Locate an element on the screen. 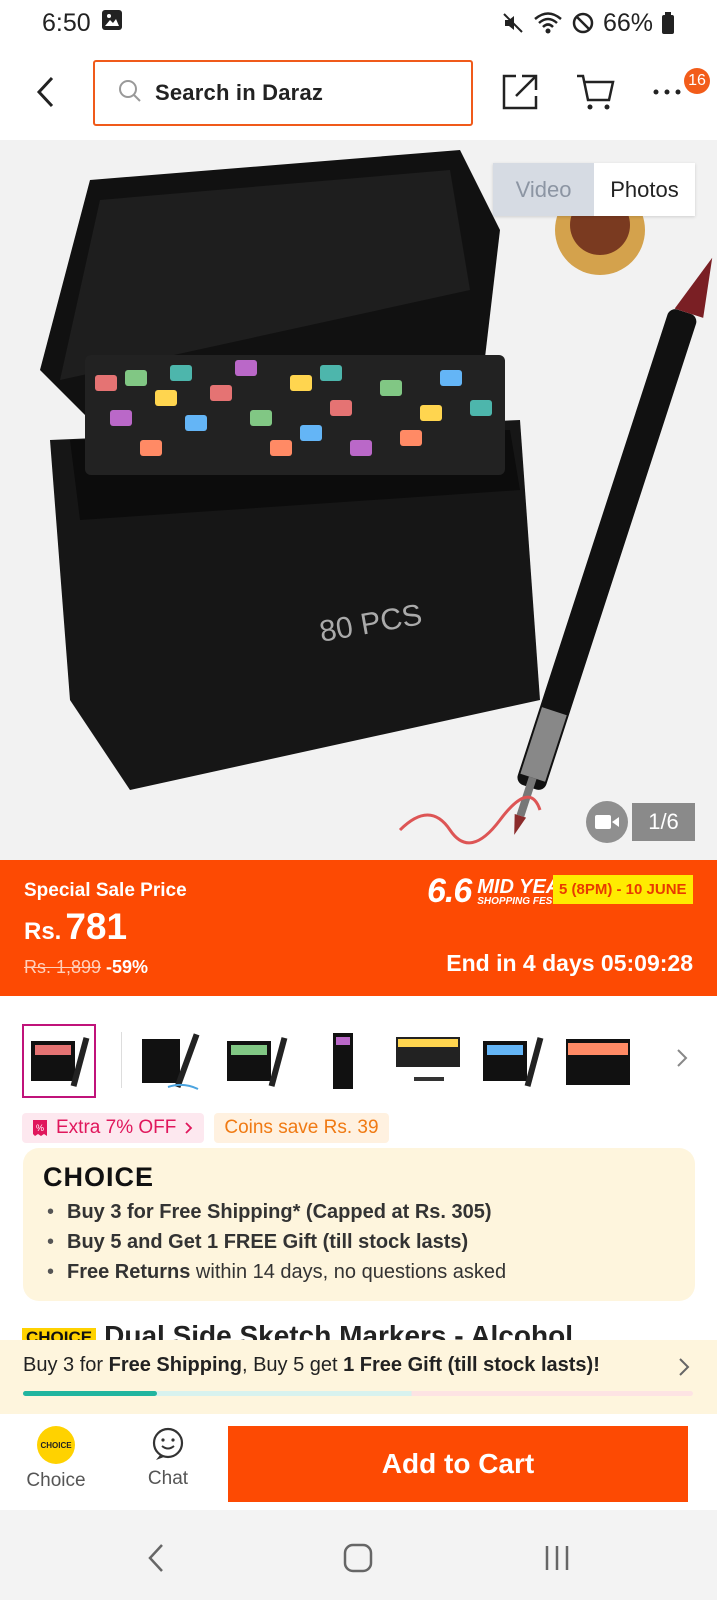 The height and width of the screenshot is (1600, 717). more-icon is located at coordinates (667, 92).